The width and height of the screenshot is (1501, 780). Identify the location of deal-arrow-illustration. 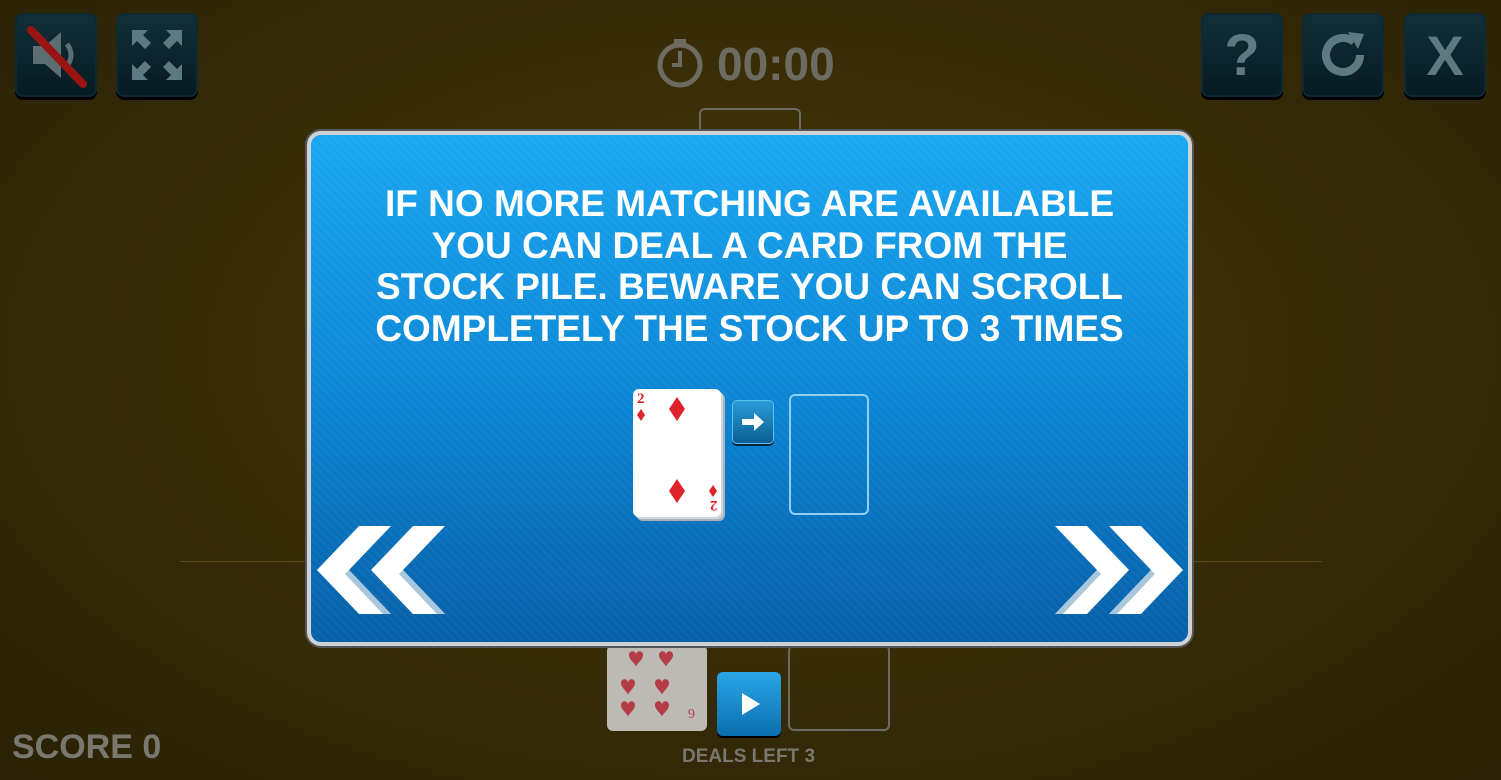
(753, 422).